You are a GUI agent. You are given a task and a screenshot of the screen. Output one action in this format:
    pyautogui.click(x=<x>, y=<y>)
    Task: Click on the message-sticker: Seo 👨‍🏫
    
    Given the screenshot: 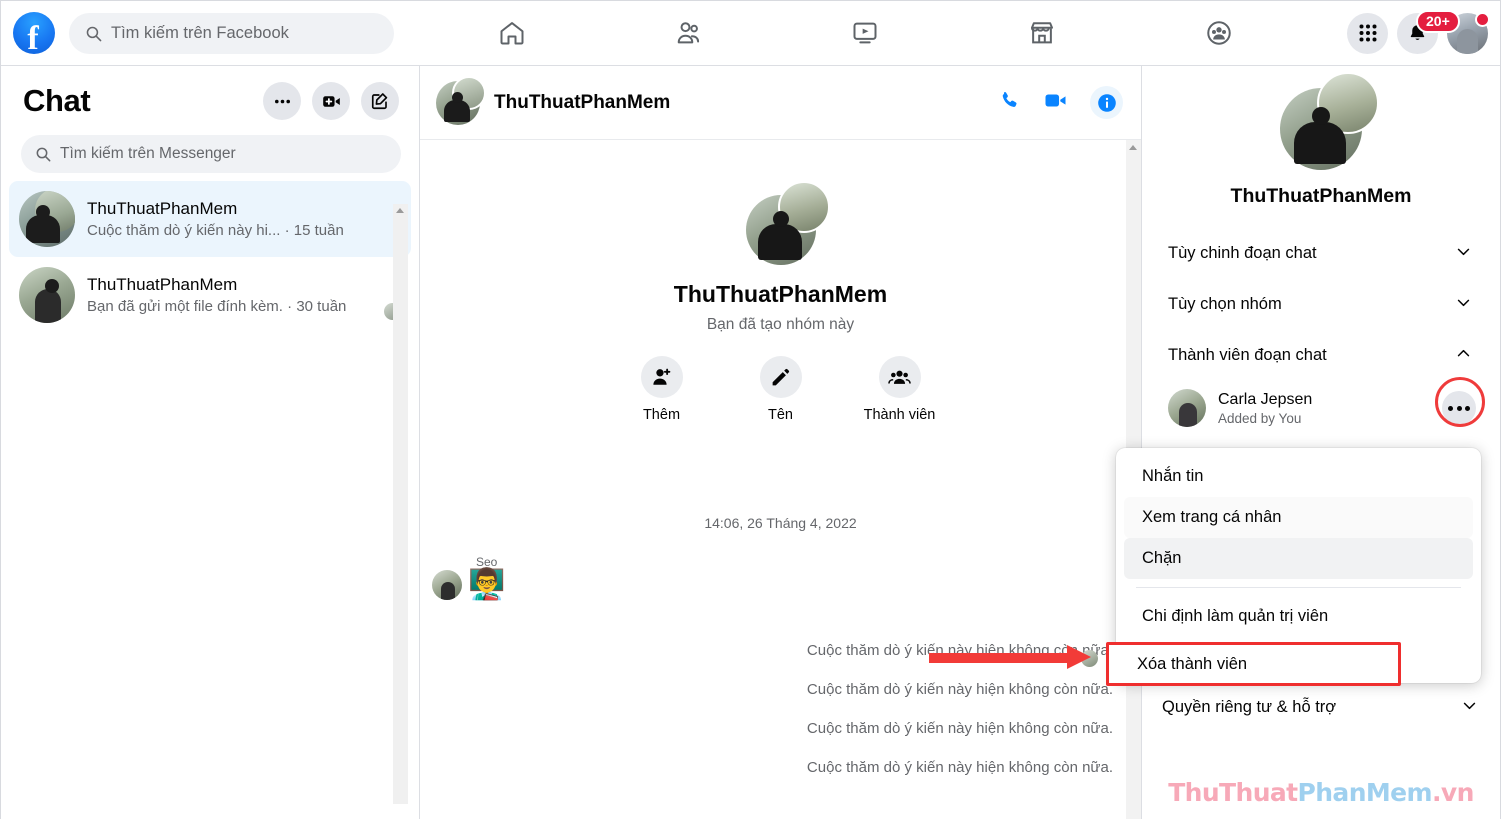 What is the action you would take?
    pyautogui.click(x=486, y=577)
    